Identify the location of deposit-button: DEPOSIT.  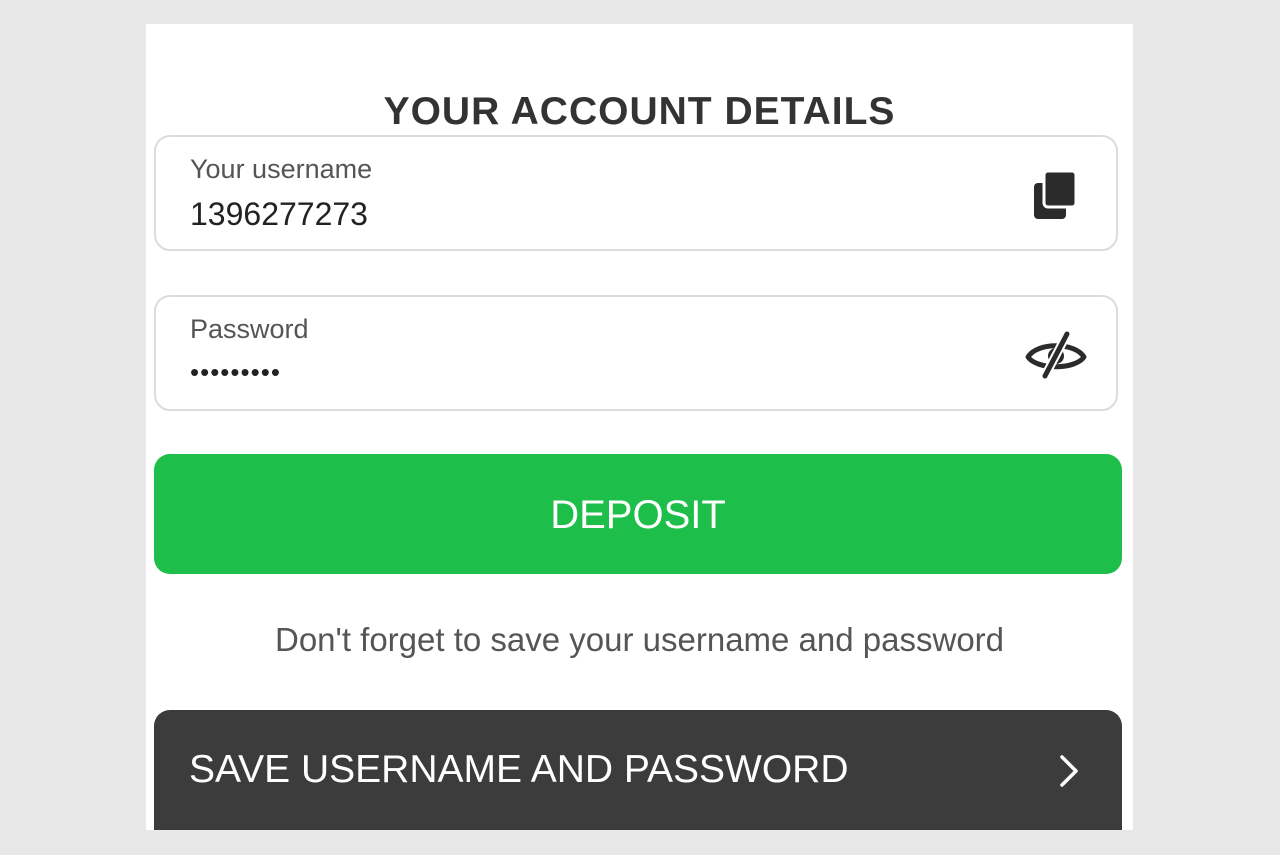
(638, 514).